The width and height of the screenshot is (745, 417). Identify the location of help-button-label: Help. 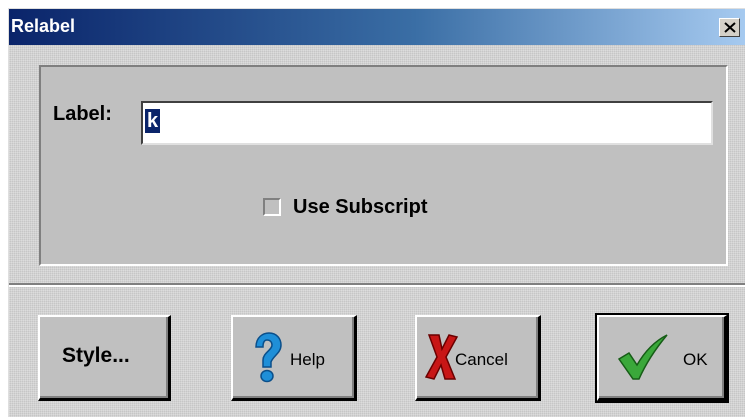
(307, 359).